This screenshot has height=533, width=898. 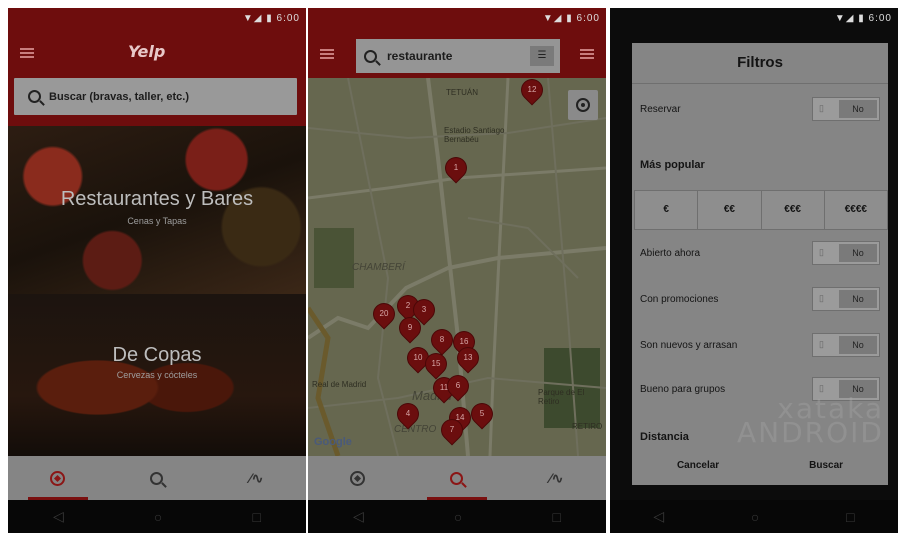 I want to click on search-query: restaurante, so click(x=420, y=56).